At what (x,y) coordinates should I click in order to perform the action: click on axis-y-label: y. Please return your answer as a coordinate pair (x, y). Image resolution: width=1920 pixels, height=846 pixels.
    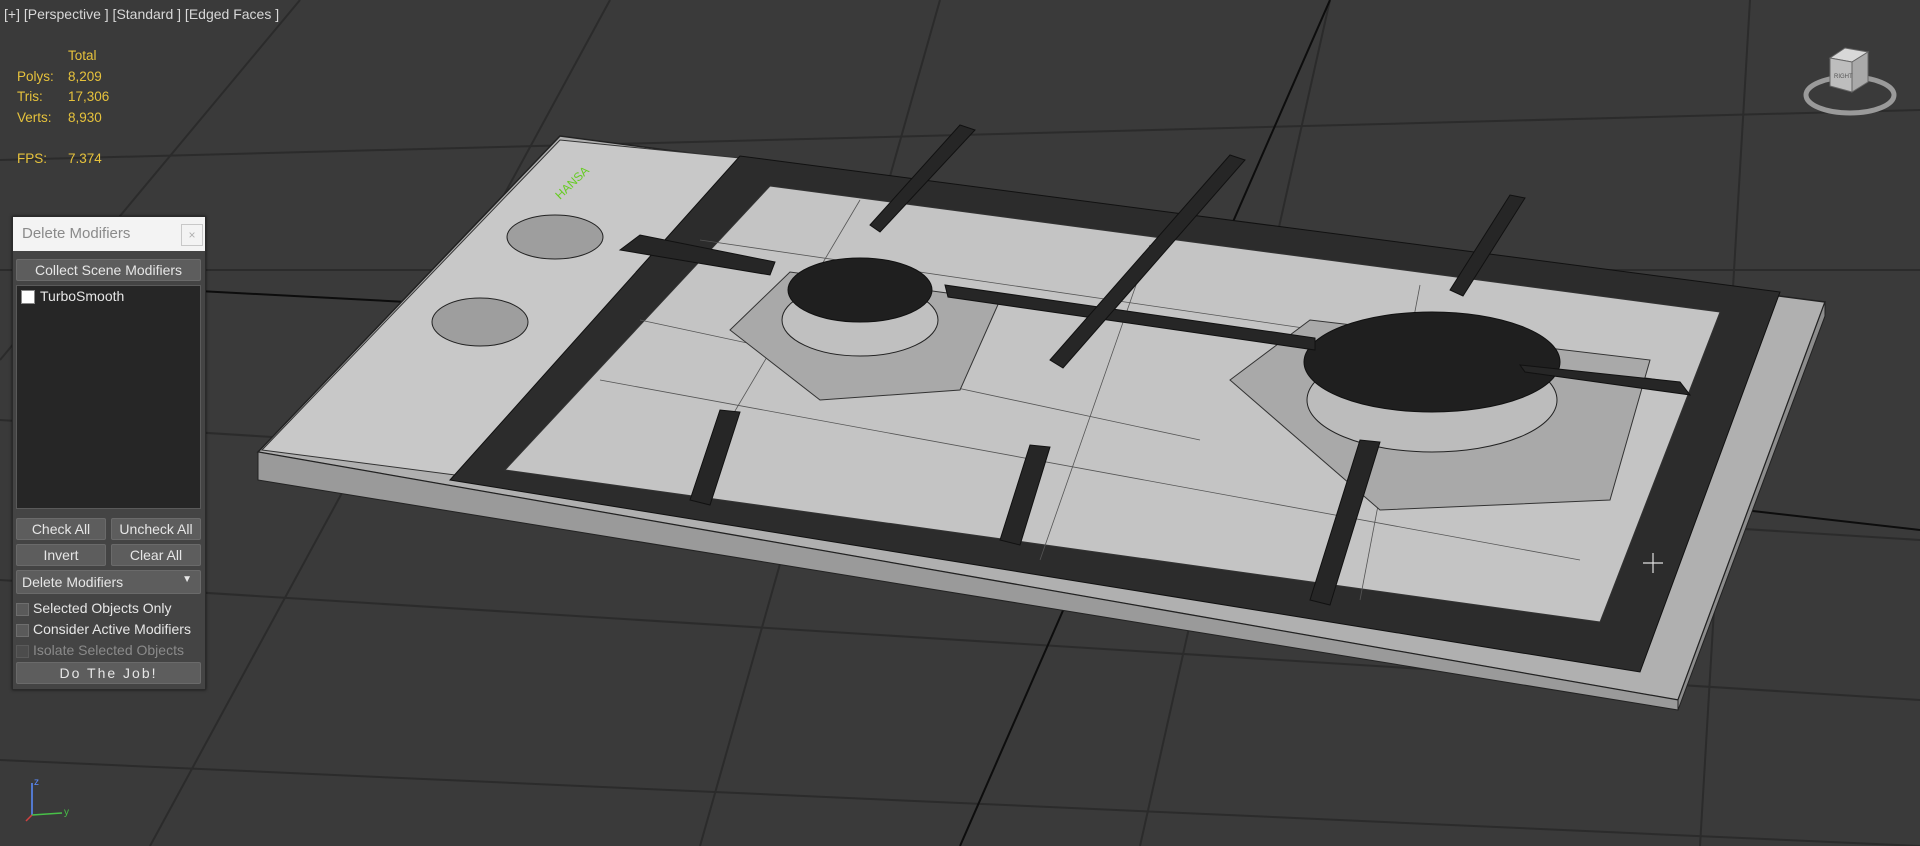
    Looking at the image, I should click on (66, 812).